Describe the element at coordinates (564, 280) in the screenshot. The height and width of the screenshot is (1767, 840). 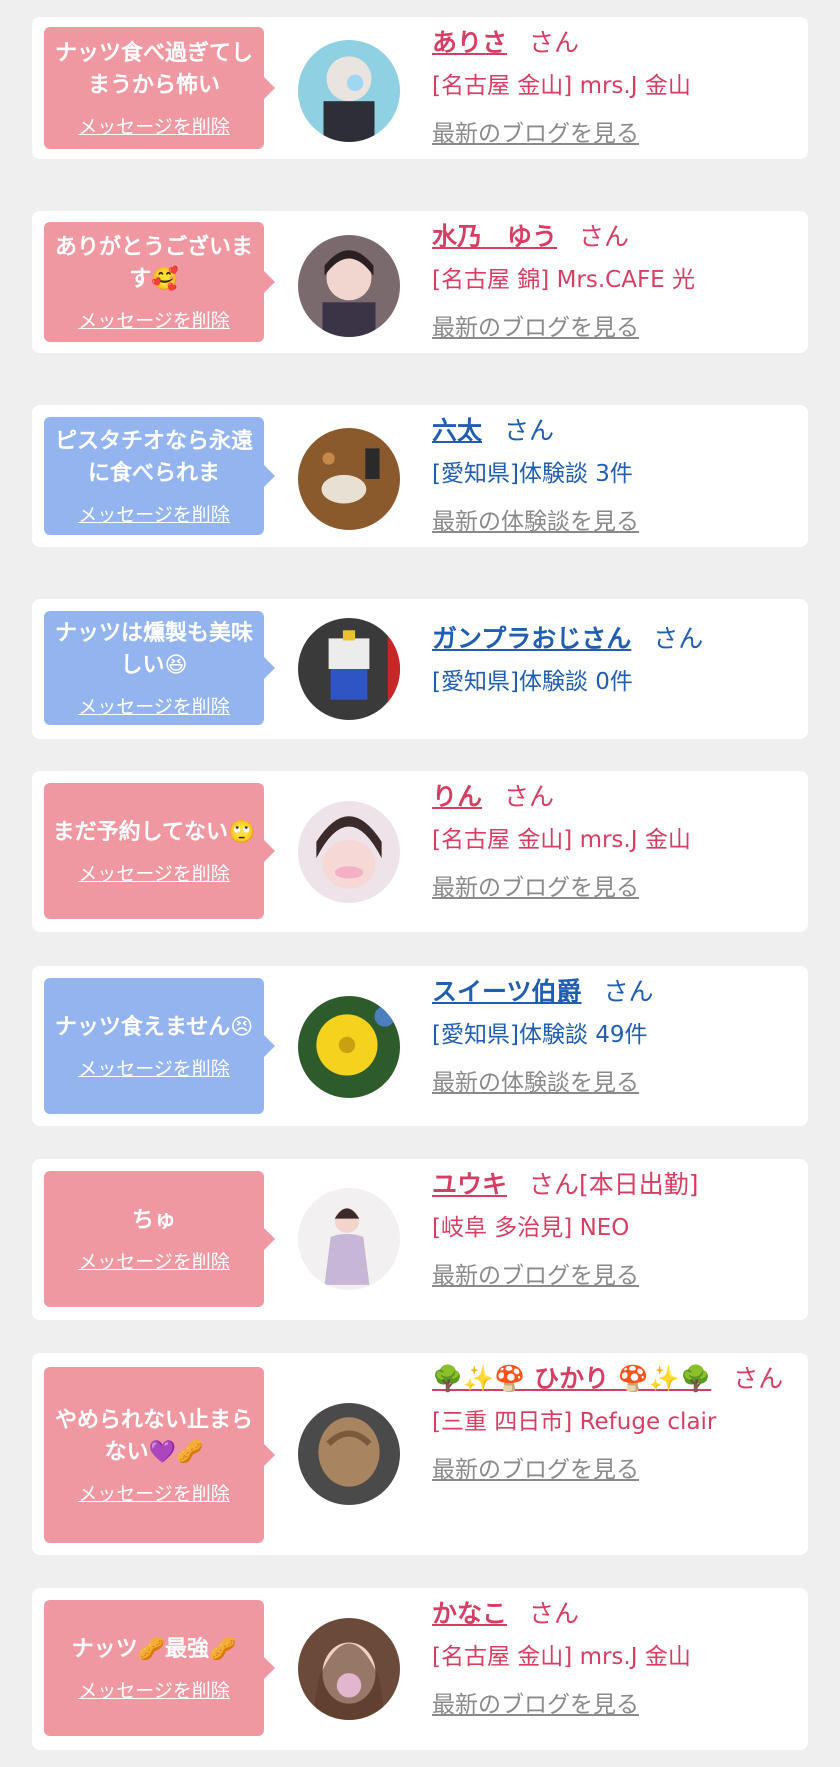
I see `shop-info: [名古屋 錦] Mrs.CAFE 光` at that location.